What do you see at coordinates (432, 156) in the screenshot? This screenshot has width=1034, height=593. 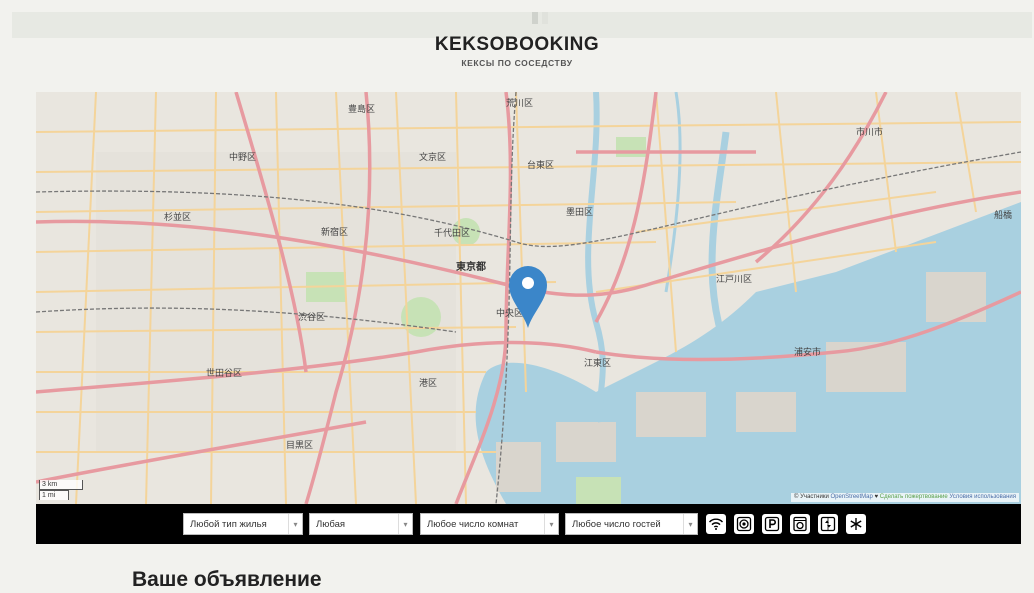 I see `map-label-bunkyo: 文京区` at bounding box center [432, 156].